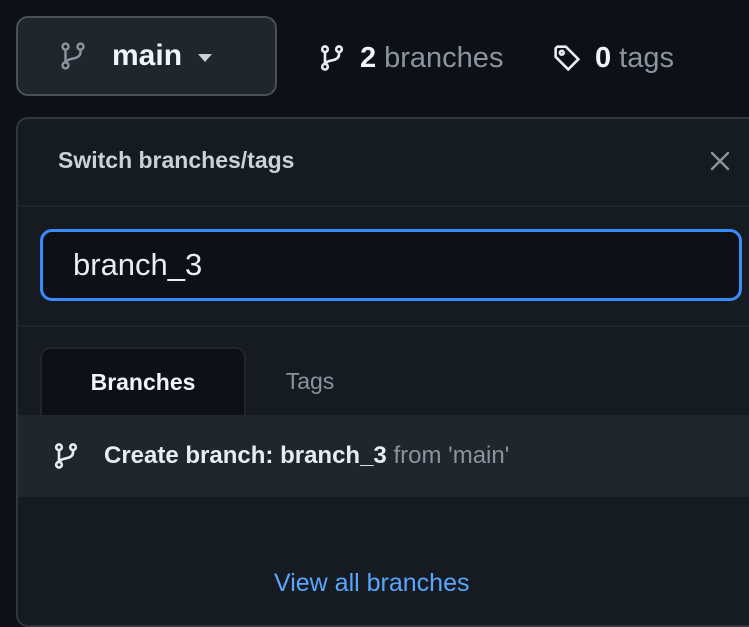 The height and width of the screenshot is (627, 749). Describe the element at coordinates (205, 58) in the screenshot. I see `caret-down-icon` at that location.